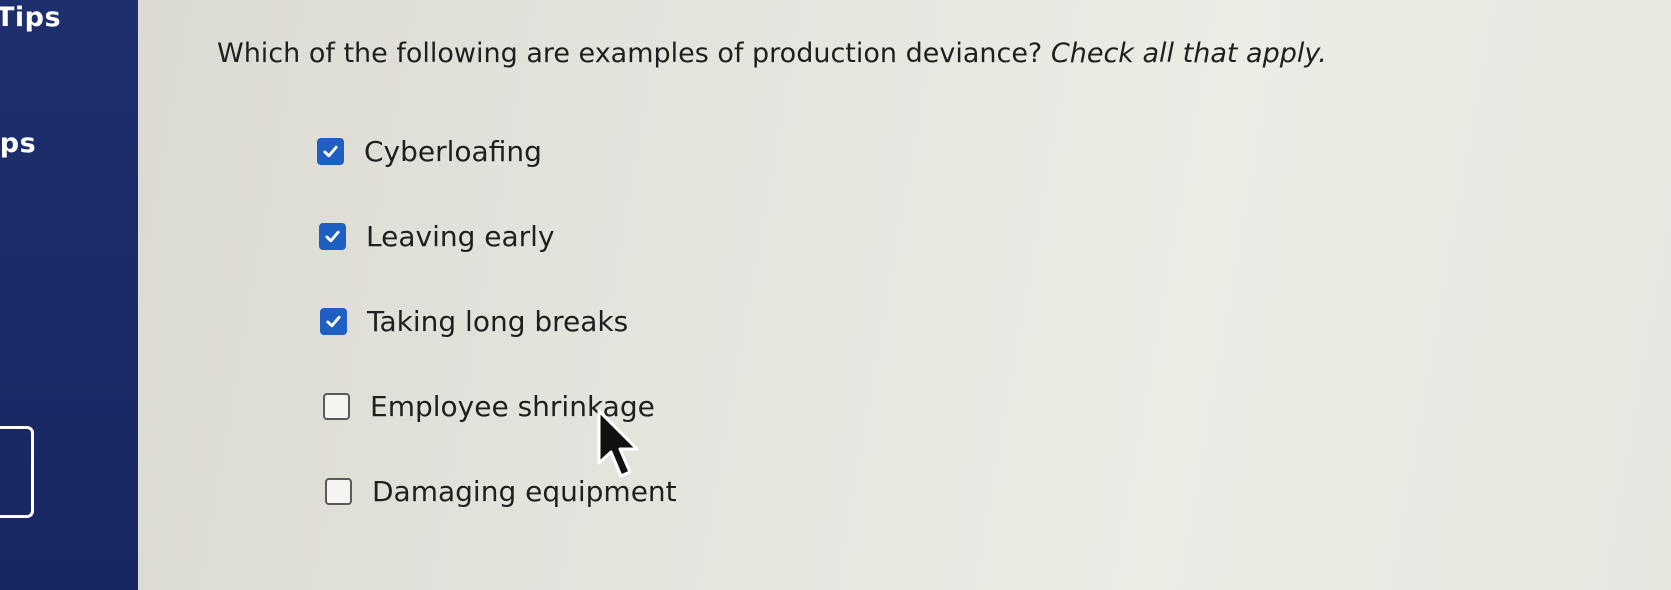  Describe the element at coordinates (17, 472) in the screenshot. I see `sidebar-button` at that location.